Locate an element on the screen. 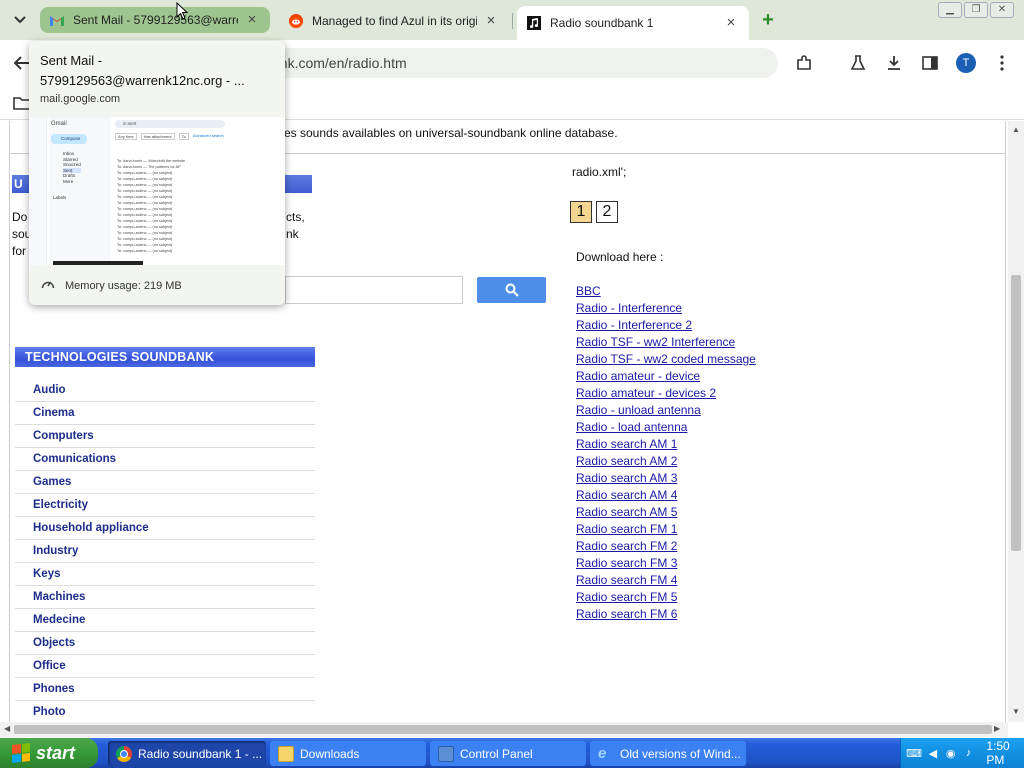 Image resolution: width=1024 pixels, height=768 pixels. description-right: cts, nk is located at coordinates (295, 226).